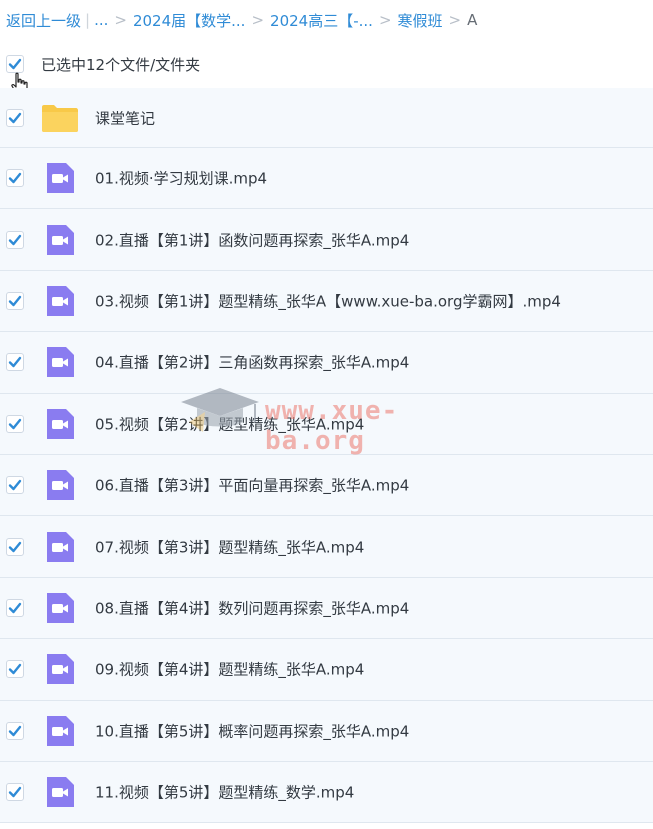  I want to click on file-name: 02.直播【第1讲】函数问题再探索_张华A.mp4, so click(252, 240).